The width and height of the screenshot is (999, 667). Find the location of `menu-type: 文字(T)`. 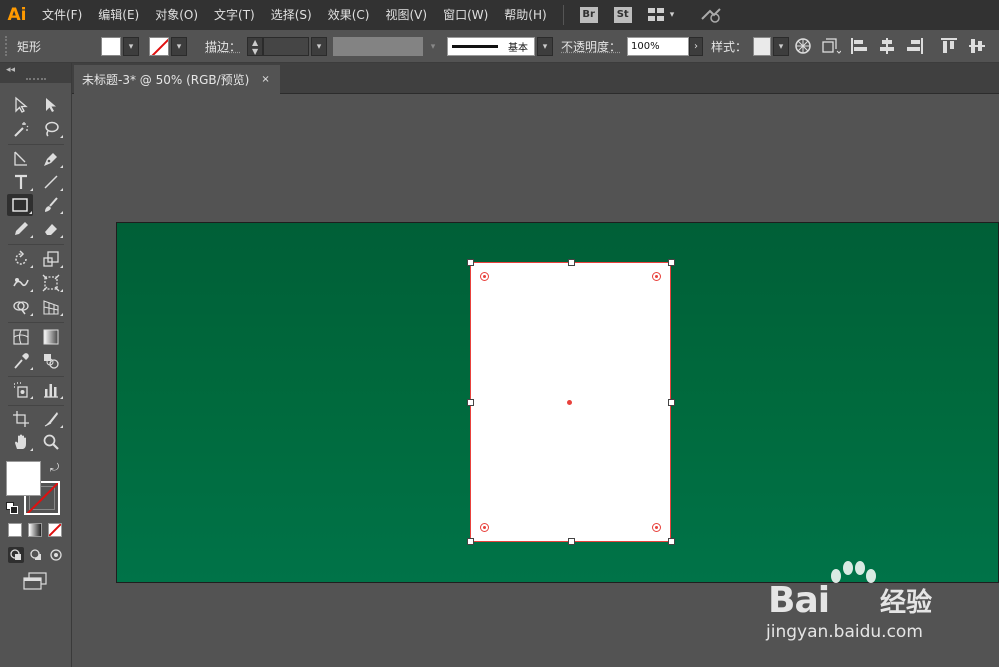

menu-type: 文字(T) is located at coordinates (234, 15).